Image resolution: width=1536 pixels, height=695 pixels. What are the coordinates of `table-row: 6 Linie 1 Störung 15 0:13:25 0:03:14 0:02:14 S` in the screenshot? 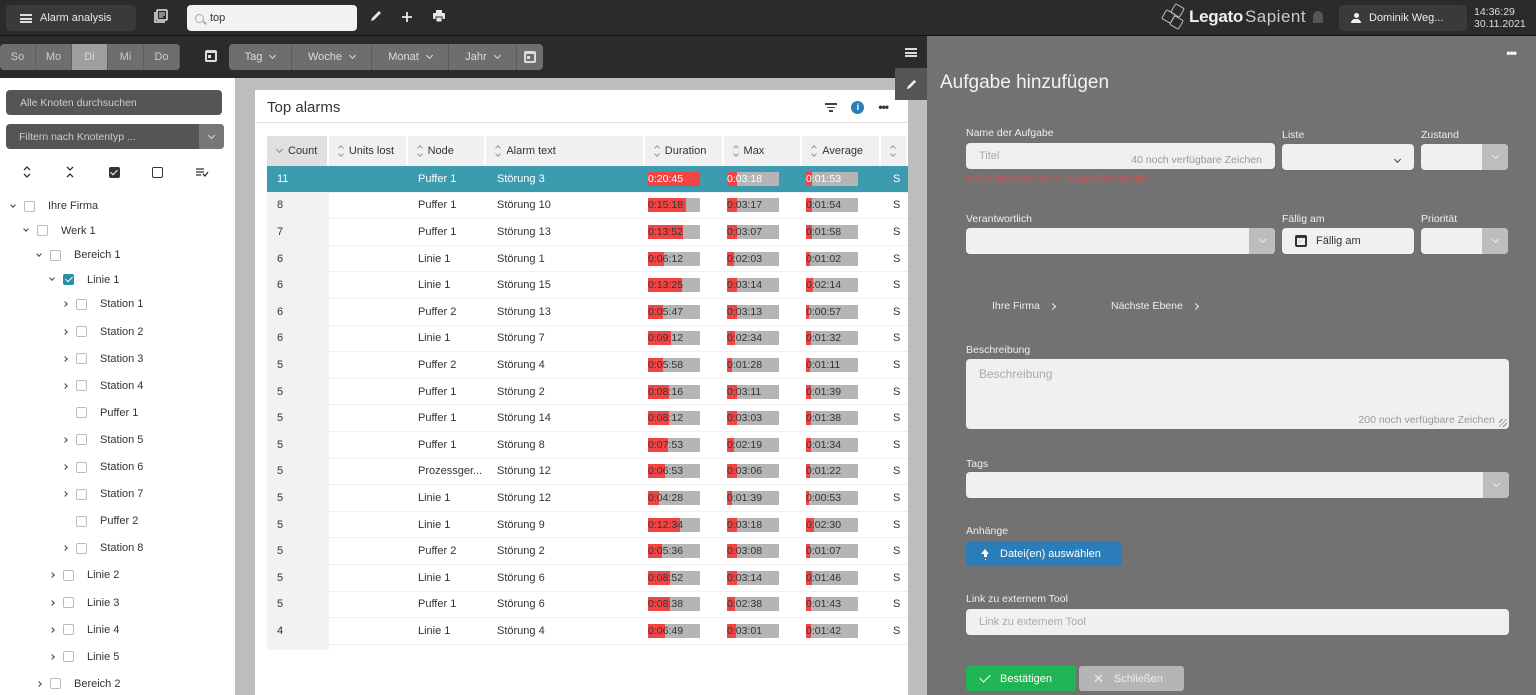 It's located at (587, 285).